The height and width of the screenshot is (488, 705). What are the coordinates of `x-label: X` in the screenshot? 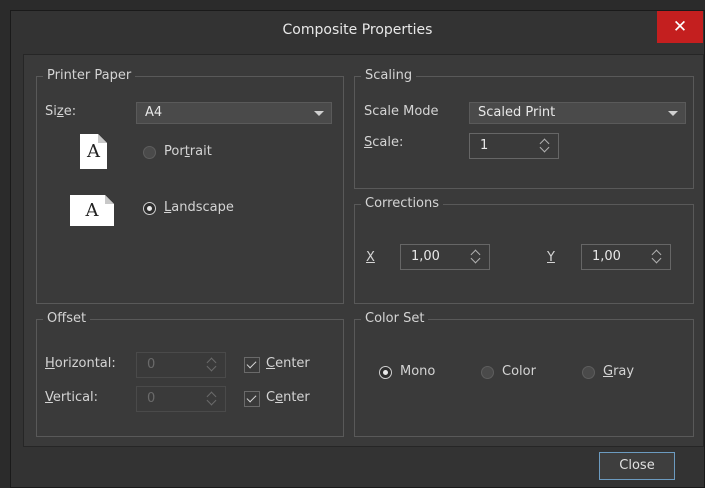 It's located at (370, 257).